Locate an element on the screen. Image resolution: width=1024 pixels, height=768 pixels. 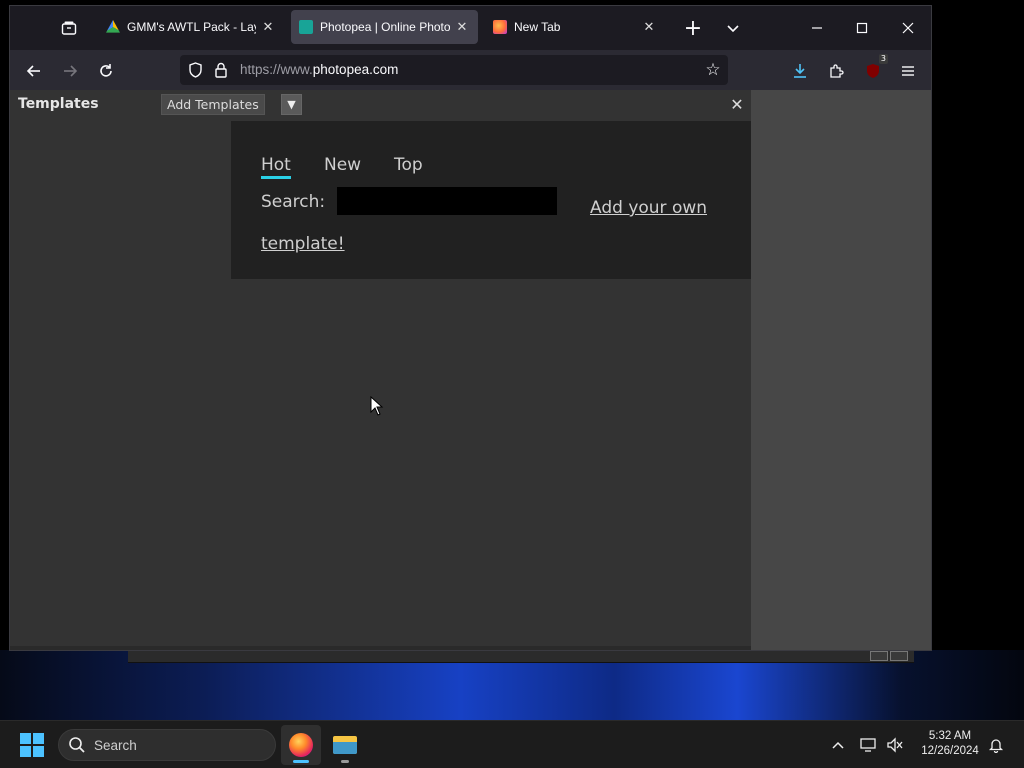
ublock-shield-icon is located at coordinates (873, 71).